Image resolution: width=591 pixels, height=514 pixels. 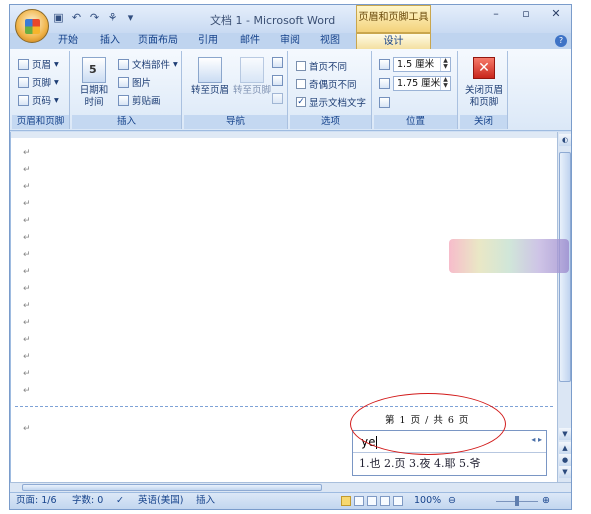 What do you see at coordinates (130, 17) in the screenshot?
I see `qat-customize-icon: ▾` at bounding box center [130, 17].